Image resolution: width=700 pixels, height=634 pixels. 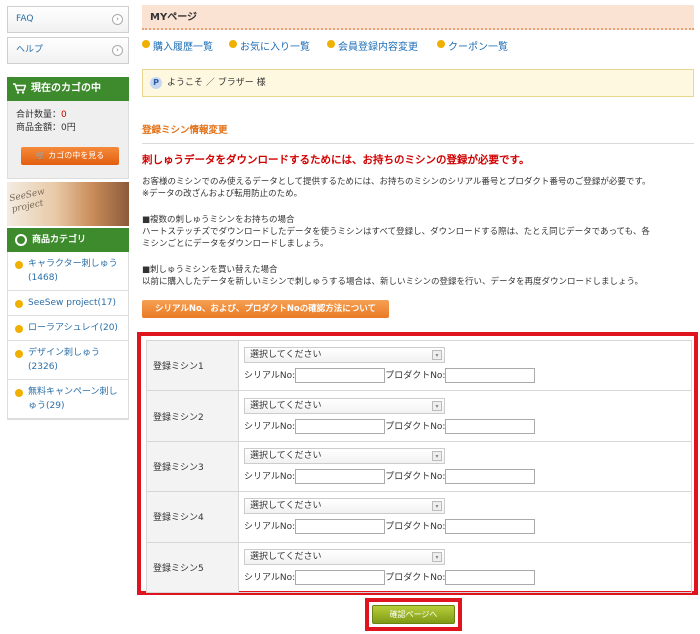 I want to click on tab-favorites: お気に入り一覧, so click(x=269, y=45).